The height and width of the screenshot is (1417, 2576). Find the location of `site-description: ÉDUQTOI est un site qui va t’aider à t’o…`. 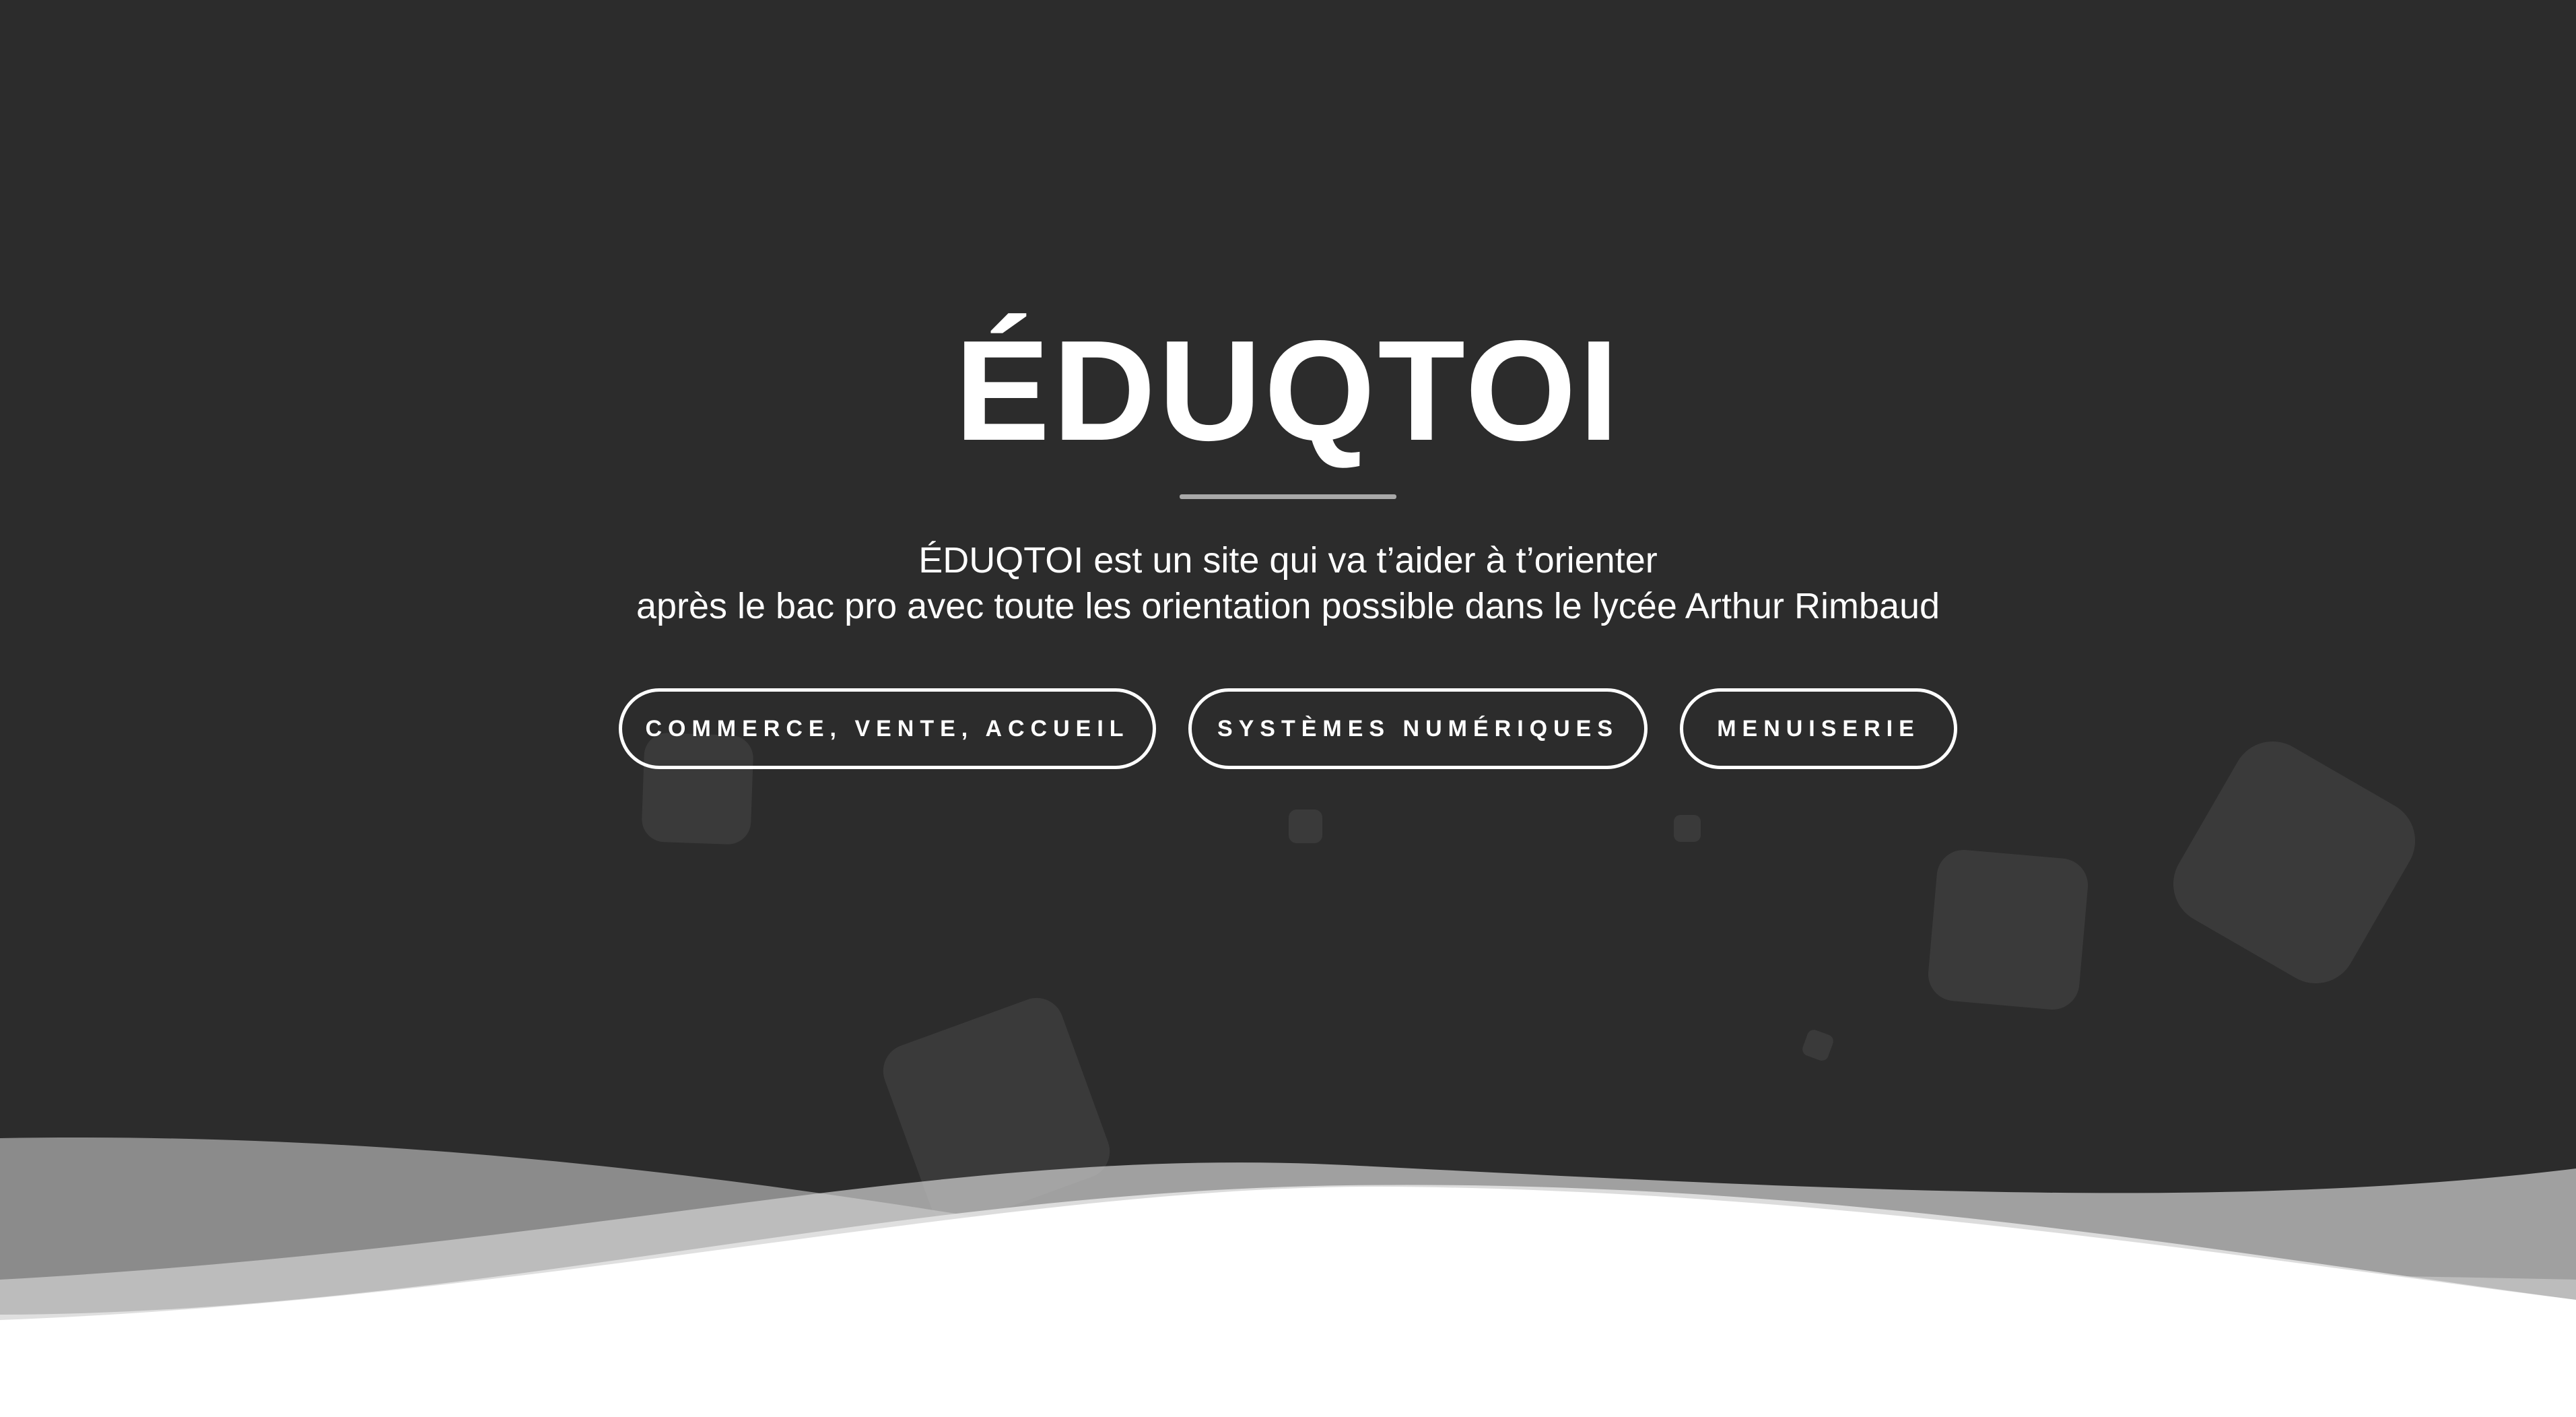

site-description: ÉDUQTOI est un site qui va t’aider à t’o… is located at coordinates (1288, 583).